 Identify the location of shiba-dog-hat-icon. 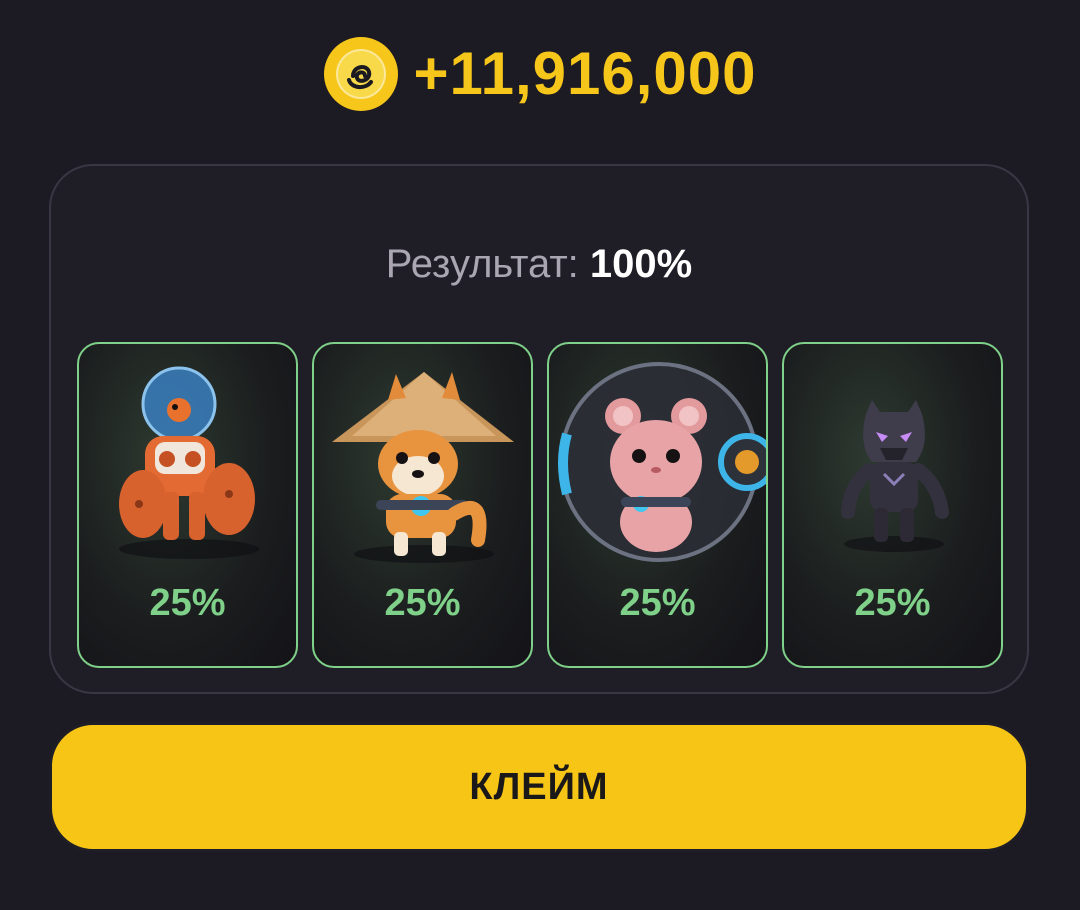
(423, 467).